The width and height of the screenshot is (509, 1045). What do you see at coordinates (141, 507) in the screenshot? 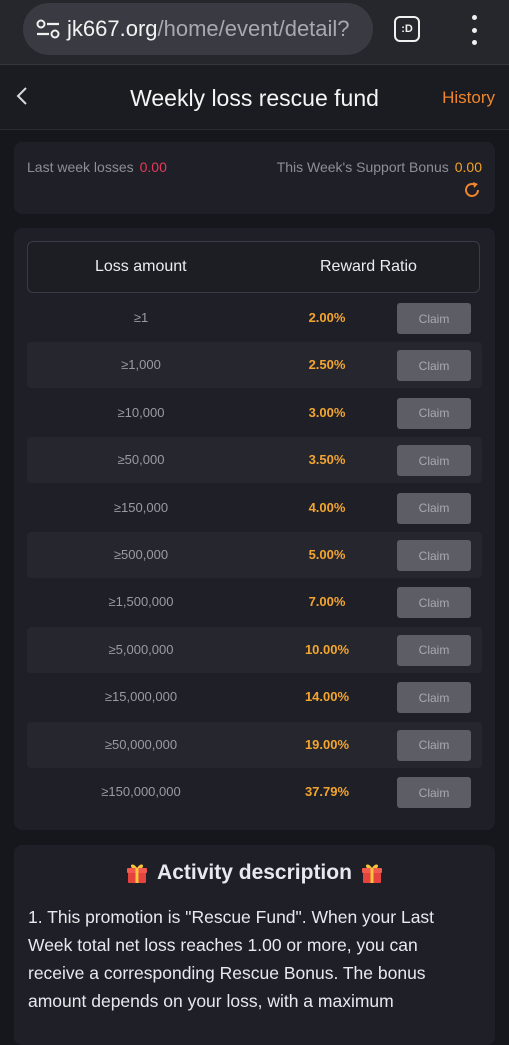
I see `loss-amount-cell: ≥150,000` at bounding box center [141, 507].